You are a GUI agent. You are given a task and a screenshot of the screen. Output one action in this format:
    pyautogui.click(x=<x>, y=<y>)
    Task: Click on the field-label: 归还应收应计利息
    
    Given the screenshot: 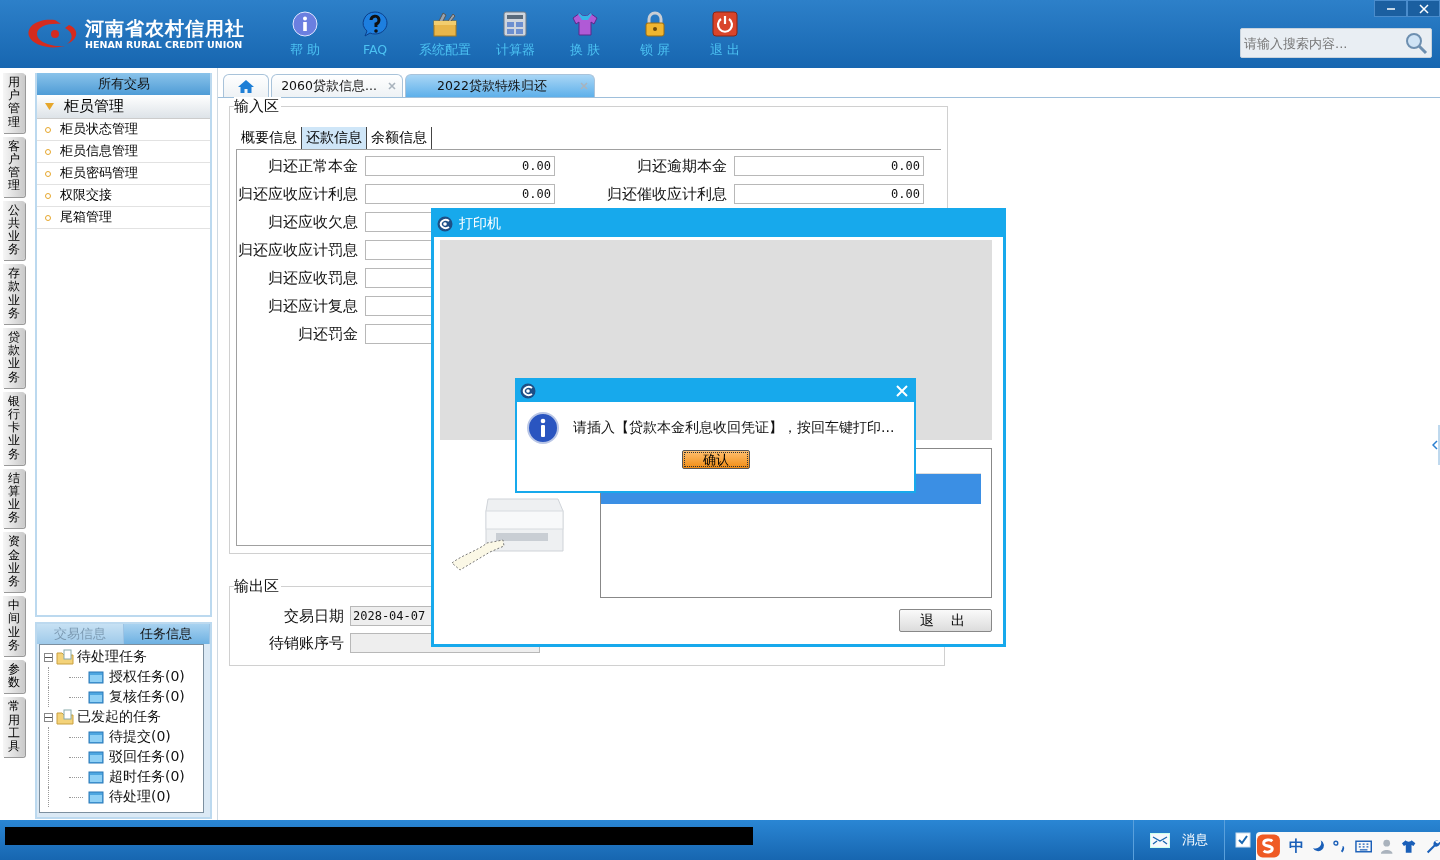 What is the action you would take?
    pyautogui.click(x=297, y=194)
    